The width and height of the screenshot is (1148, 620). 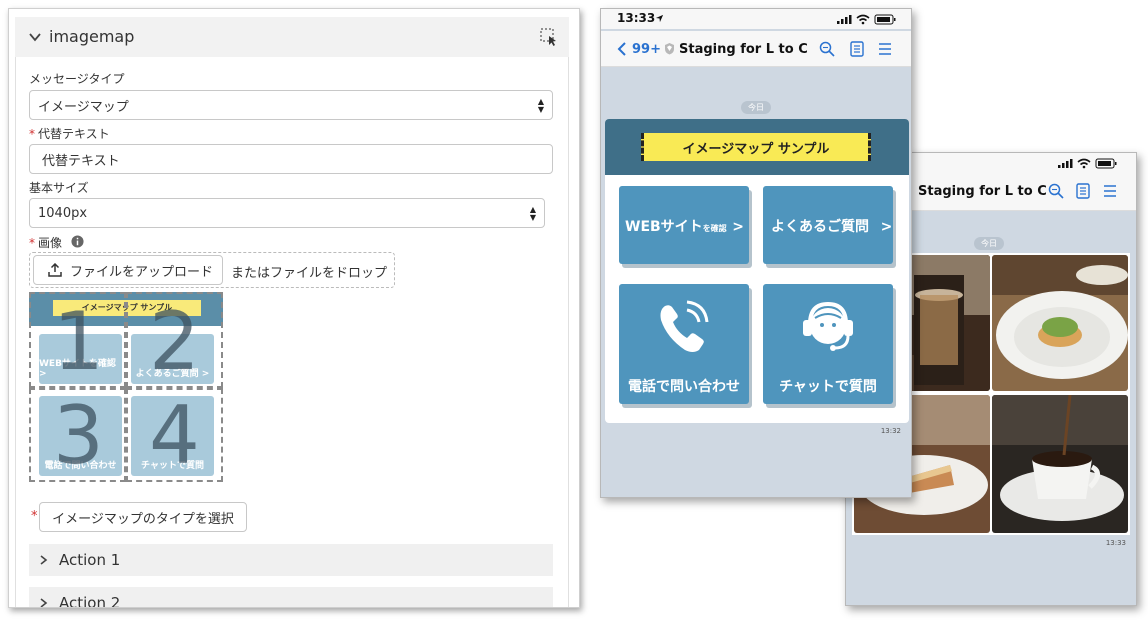 I want to click on region-number-3: 3, so click(x=78, y=435).